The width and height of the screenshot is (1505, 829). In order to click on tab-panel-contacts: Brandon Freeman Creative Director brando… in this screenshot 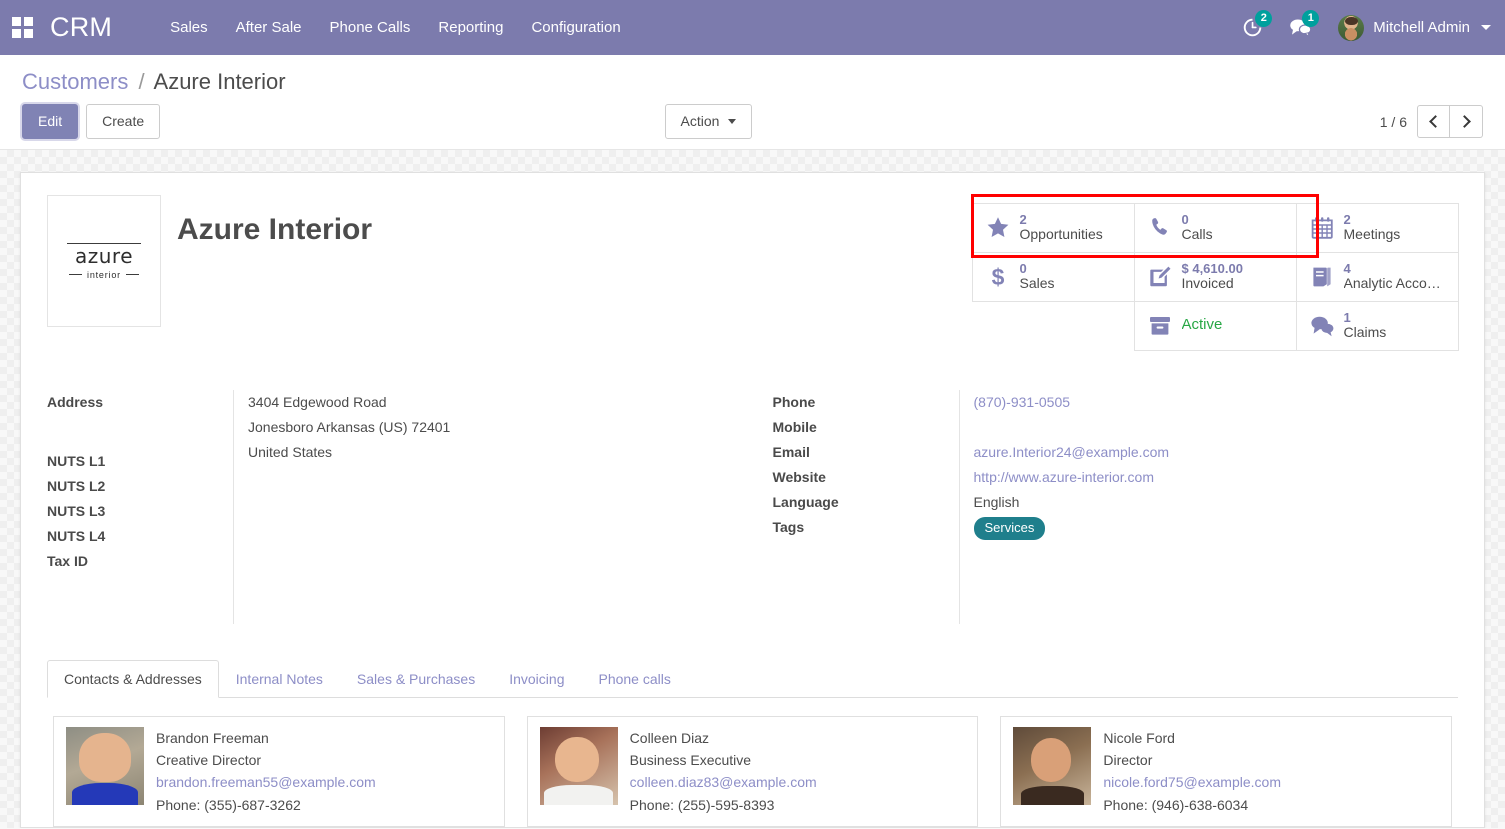, I will do `click(752, 762)`.